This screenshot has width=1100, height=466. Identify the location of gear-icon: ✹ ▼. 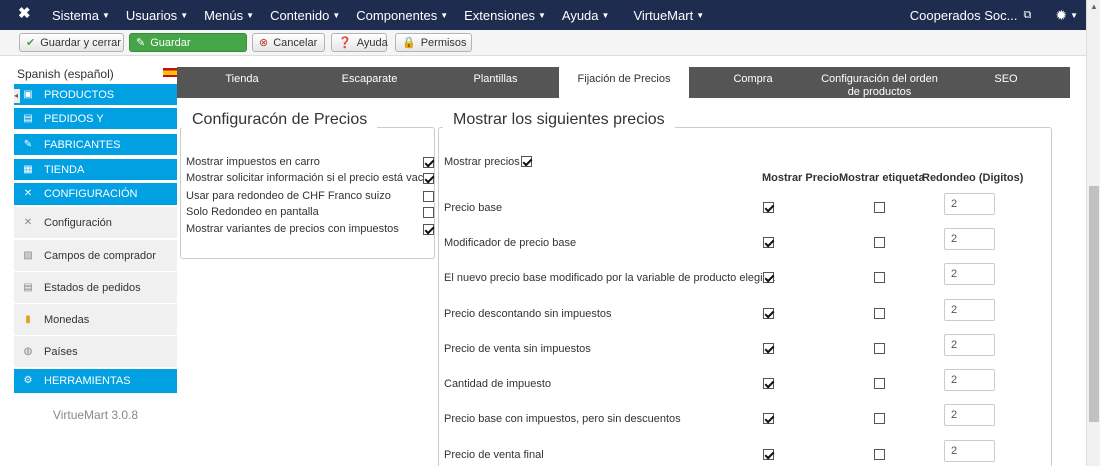
(1066, 15).